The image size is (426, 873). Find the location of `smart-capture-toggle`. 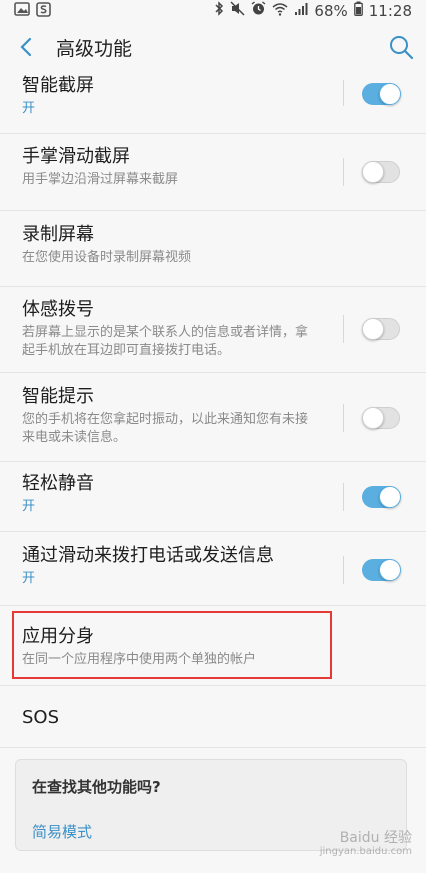

smart-capture-toggle is located at coordinates (381, 94).